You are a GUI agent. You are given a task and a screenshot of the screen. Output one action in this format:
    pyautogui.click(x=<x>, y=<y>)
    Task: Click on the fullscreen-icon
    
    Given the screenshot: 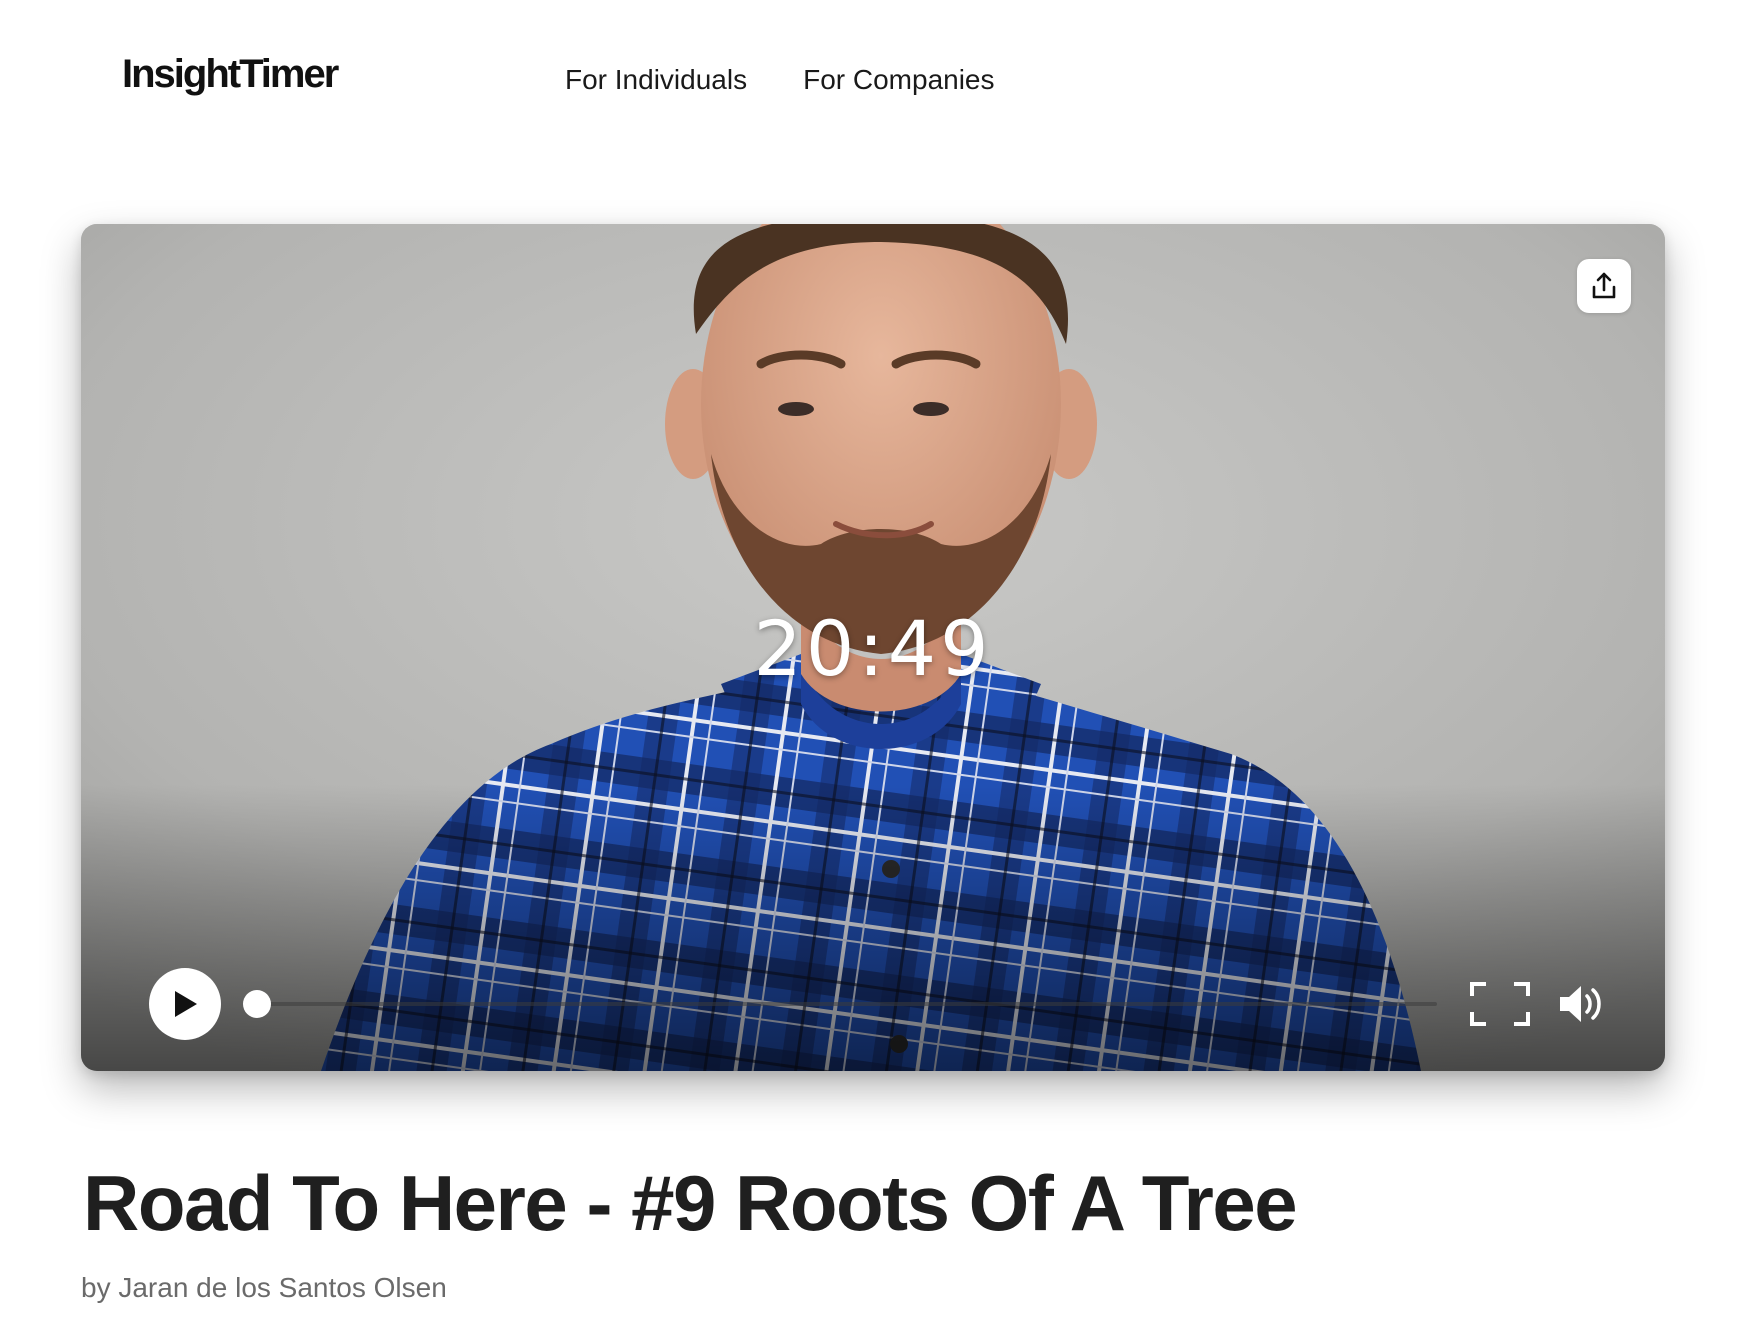 What is the action you would take?
    pyautogui.click(x=1500, y=1004)
    